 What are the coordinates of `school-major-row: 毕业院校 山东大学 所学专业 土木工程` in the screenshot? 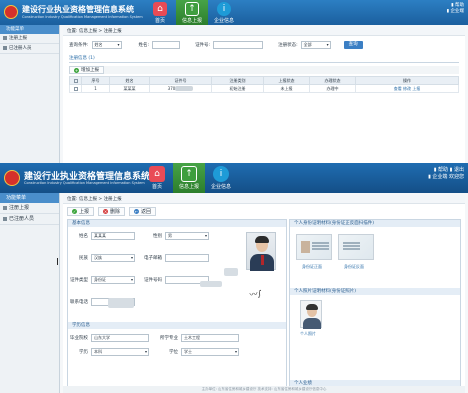 It's located at (154, 338).